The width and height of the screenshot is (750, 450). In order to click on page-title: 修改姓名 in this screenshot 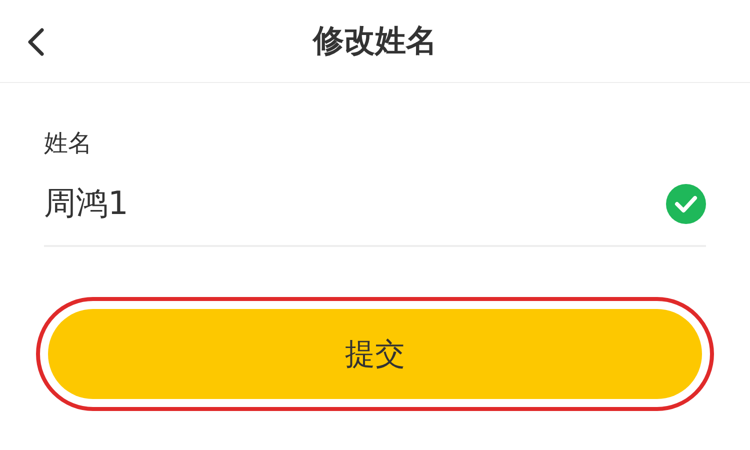, I will do `click(375, 41)`.